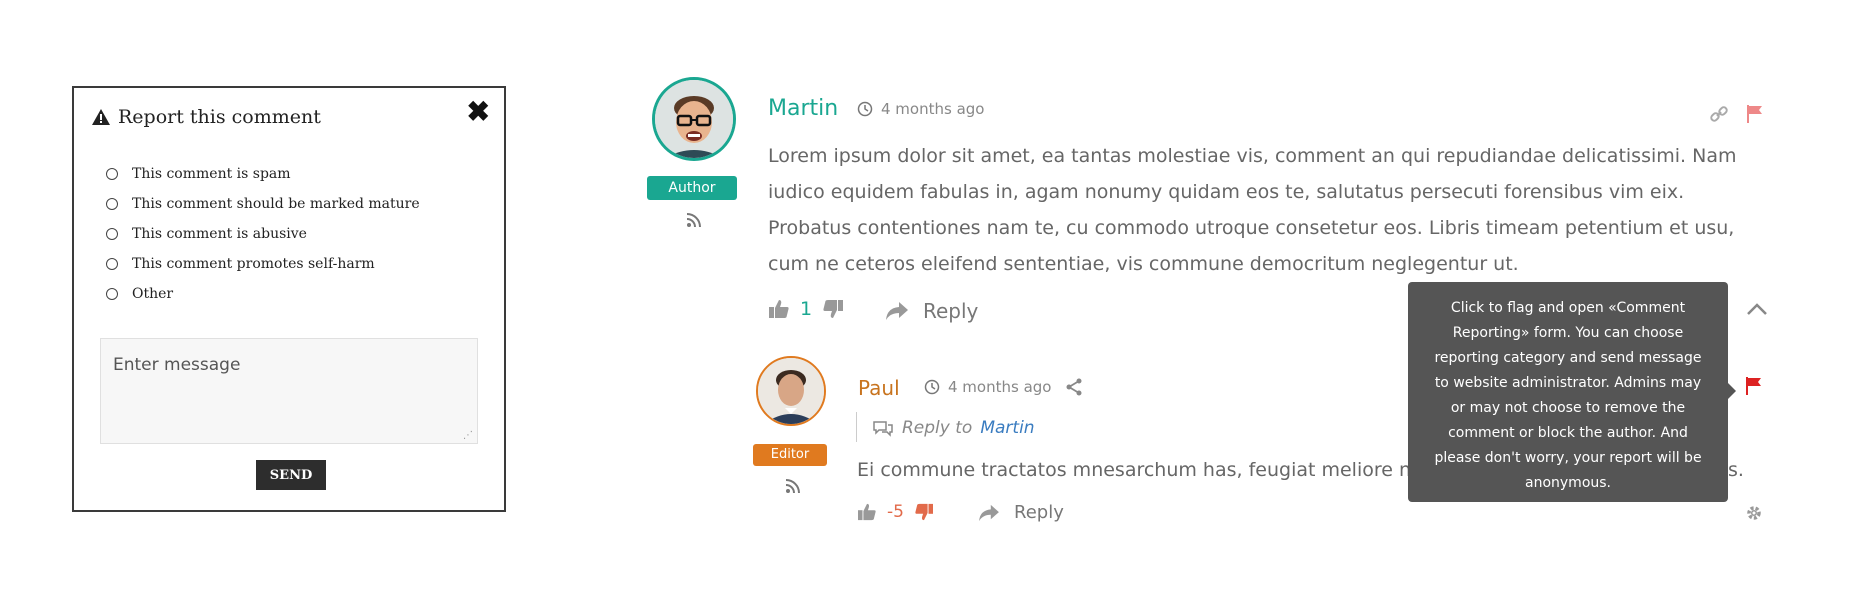 The height and width of the screenshot is (600, 1856). Describe the element at coordinates (289, 391) in the screenshot. I see `message-textarea: Enter message ⋰` at that location.